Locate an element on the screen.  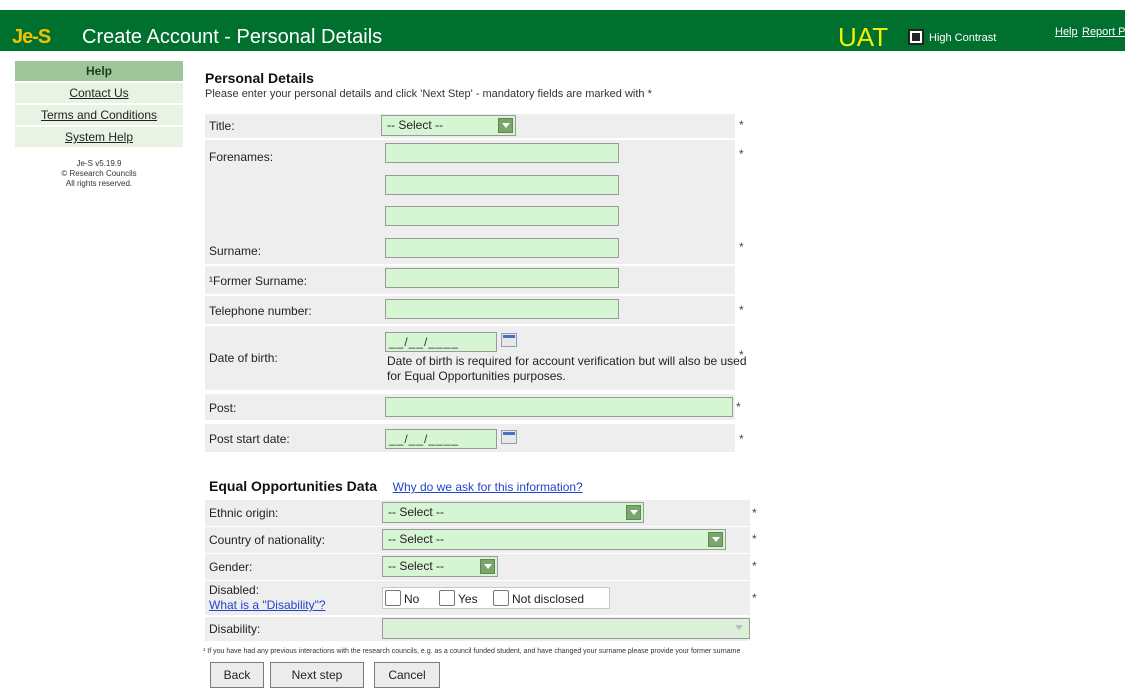
dob-label: Date of birth: is located at coordinates (243, 358).